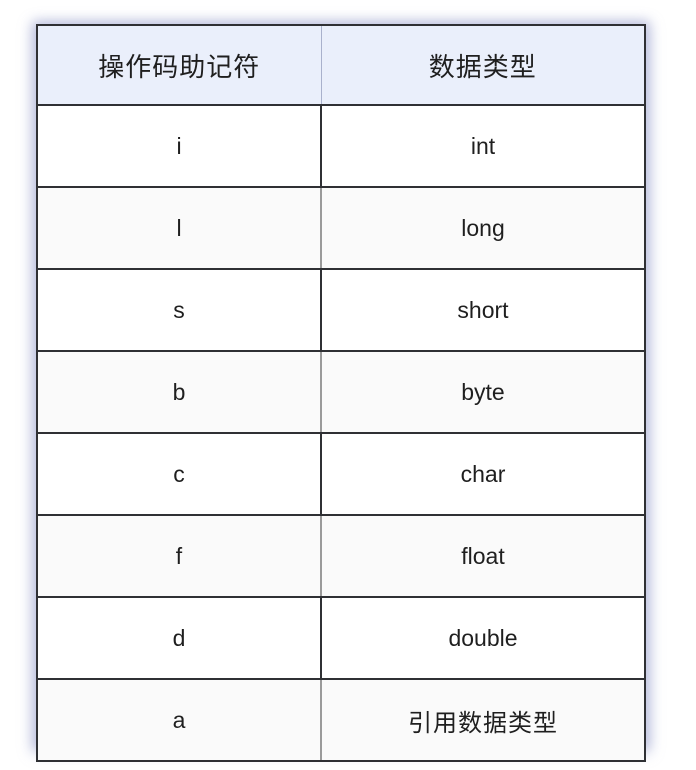 This screenshot has height=770, width=696. Describe the element at coordinates (341, 719) in the screenshot. I see `table-row: a 引用数据类型` at that location.